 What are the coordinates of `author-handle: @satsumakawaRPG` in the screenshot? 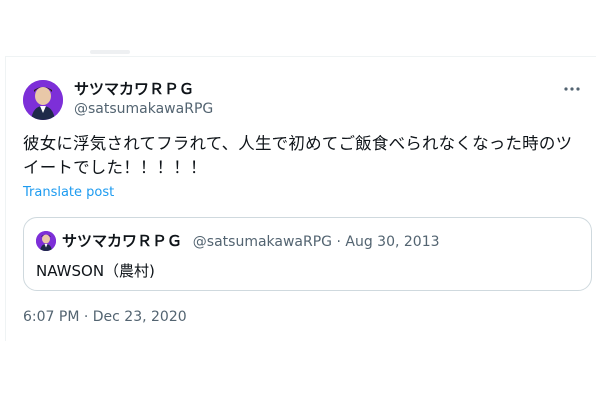 It's located at (143, 109).